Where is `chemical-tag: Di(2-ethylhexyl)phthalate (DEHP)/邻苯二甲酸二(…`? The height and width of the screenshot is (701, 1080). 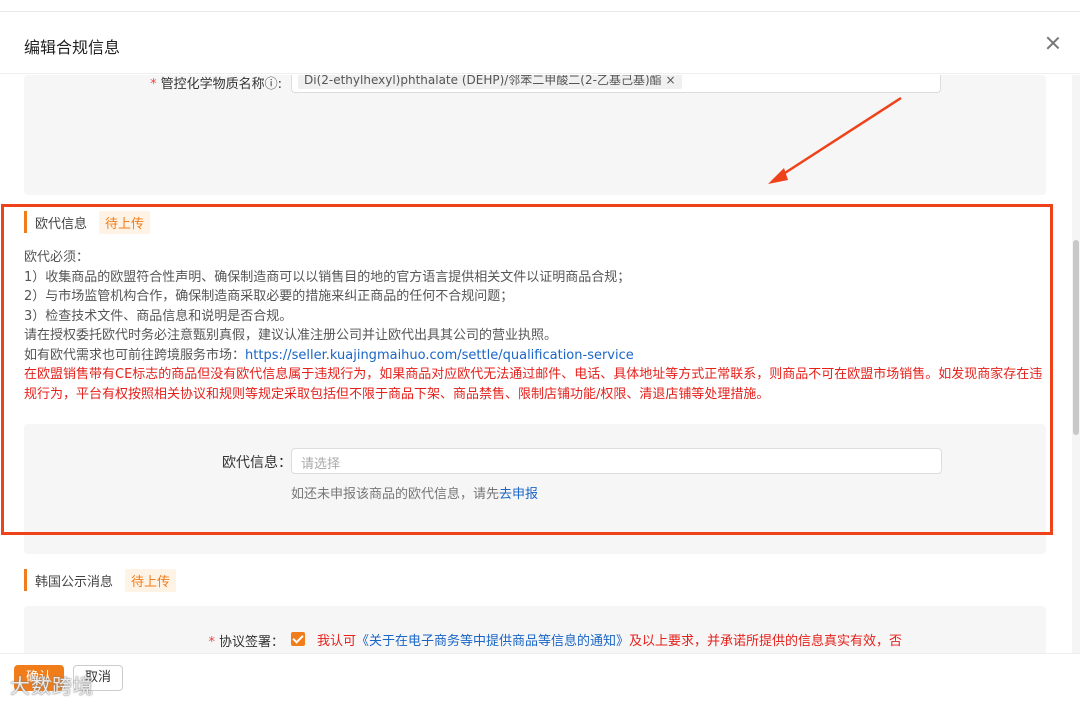 chemical-tag: Di(2-ethylhexyl)phthalate (DEHP)/邻苯二甲酸二(… is located at coordinates (490, 82).